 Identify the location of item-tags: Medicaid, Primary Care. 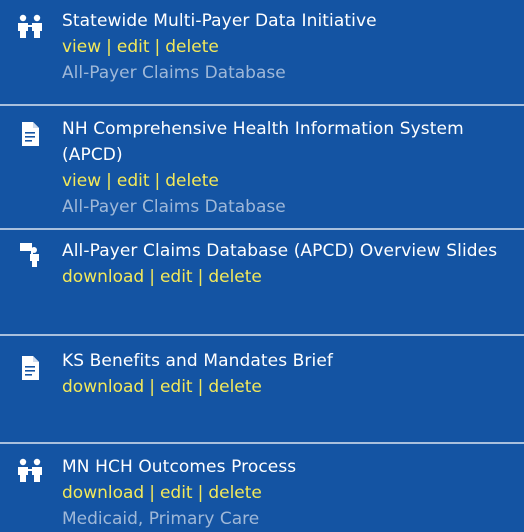
(286, 519).